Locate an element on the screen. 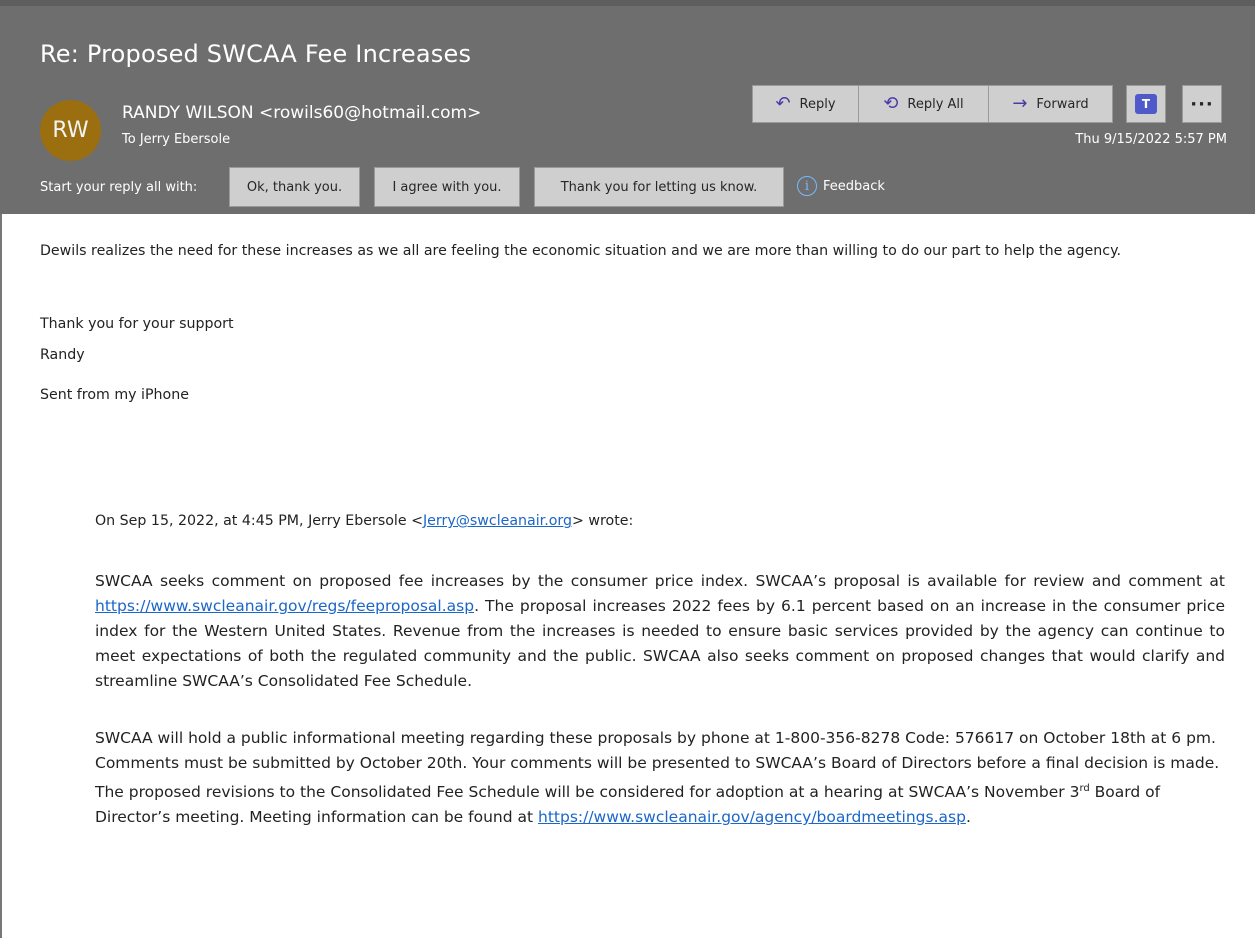 The height and width of the screenshot is (938, 1255). forward-button: → Forward is located at coordinates (1050, 104).